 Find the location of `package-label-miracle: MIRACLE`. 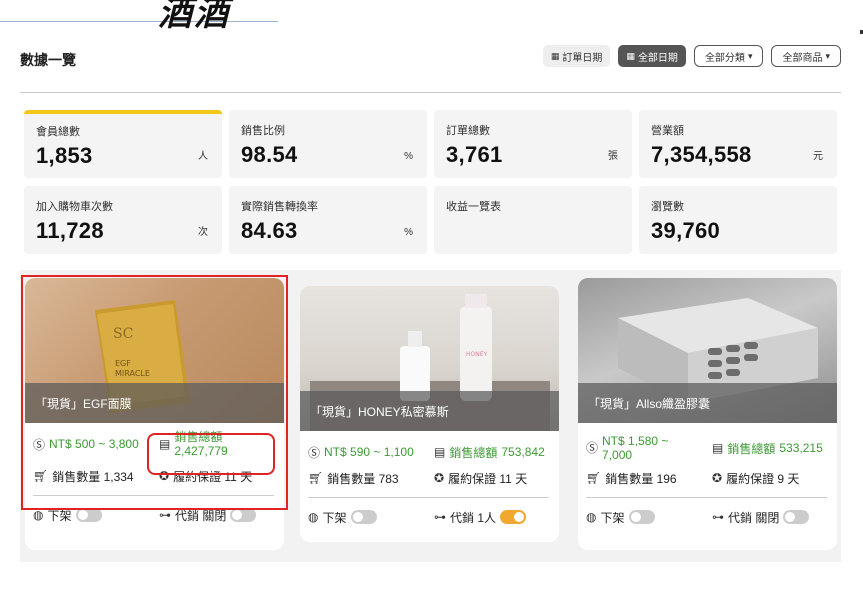

package-label-miracle: MIRACLE is located at coordinates (132, 373).